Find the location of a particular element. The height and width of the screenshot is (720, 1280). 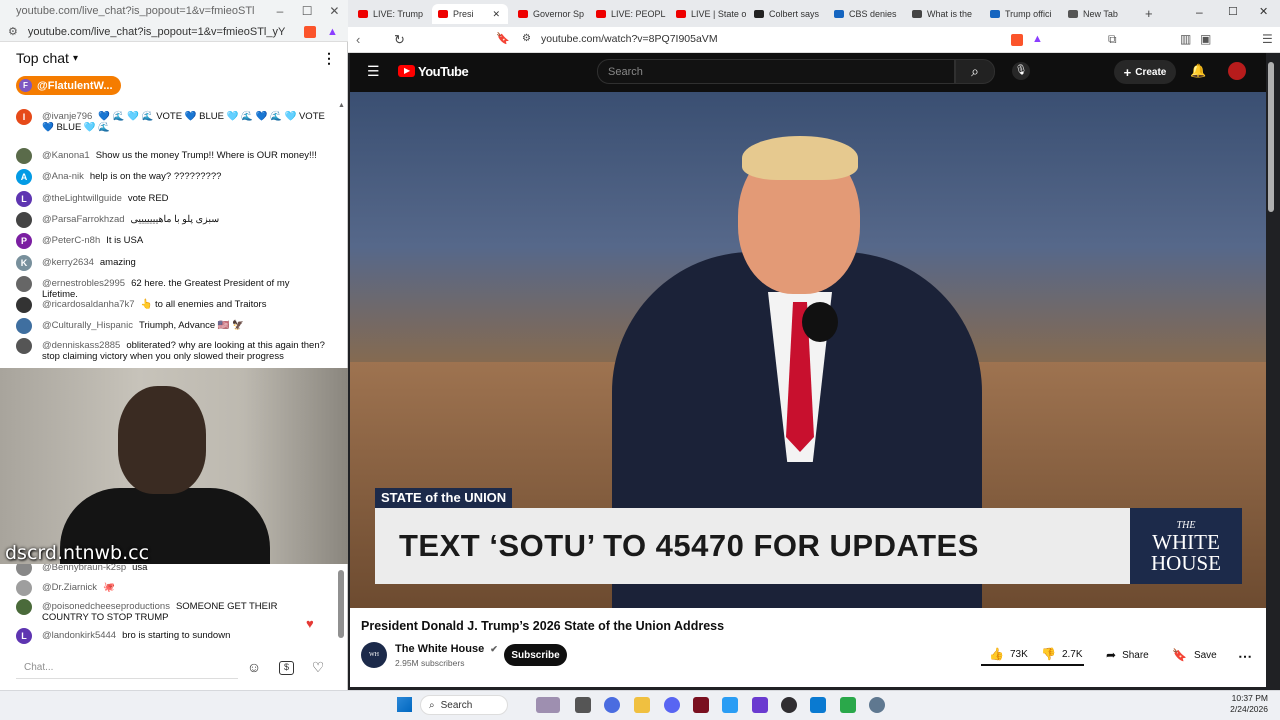

heart-icon: ♡ is located at coordinates (318, 668).